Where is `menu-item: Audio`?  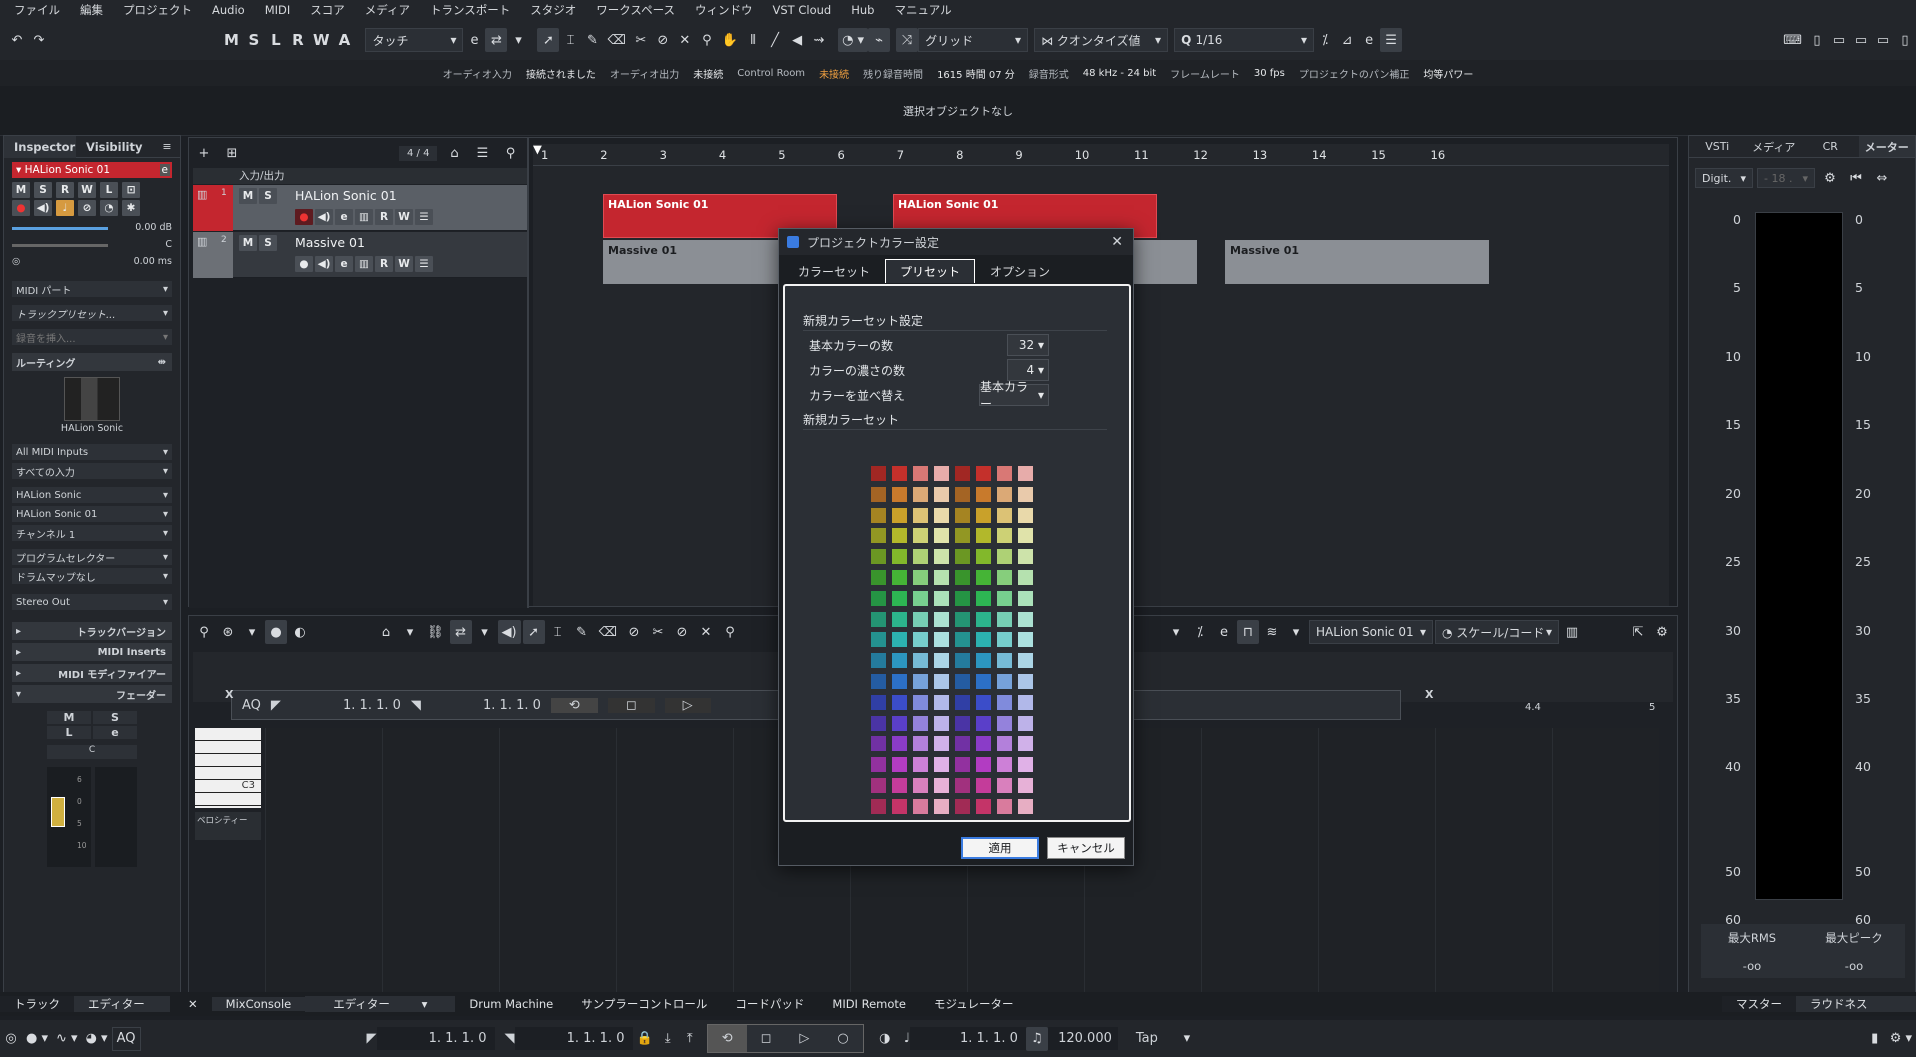
menu-item: Audio is located at coordinates (228, 10).